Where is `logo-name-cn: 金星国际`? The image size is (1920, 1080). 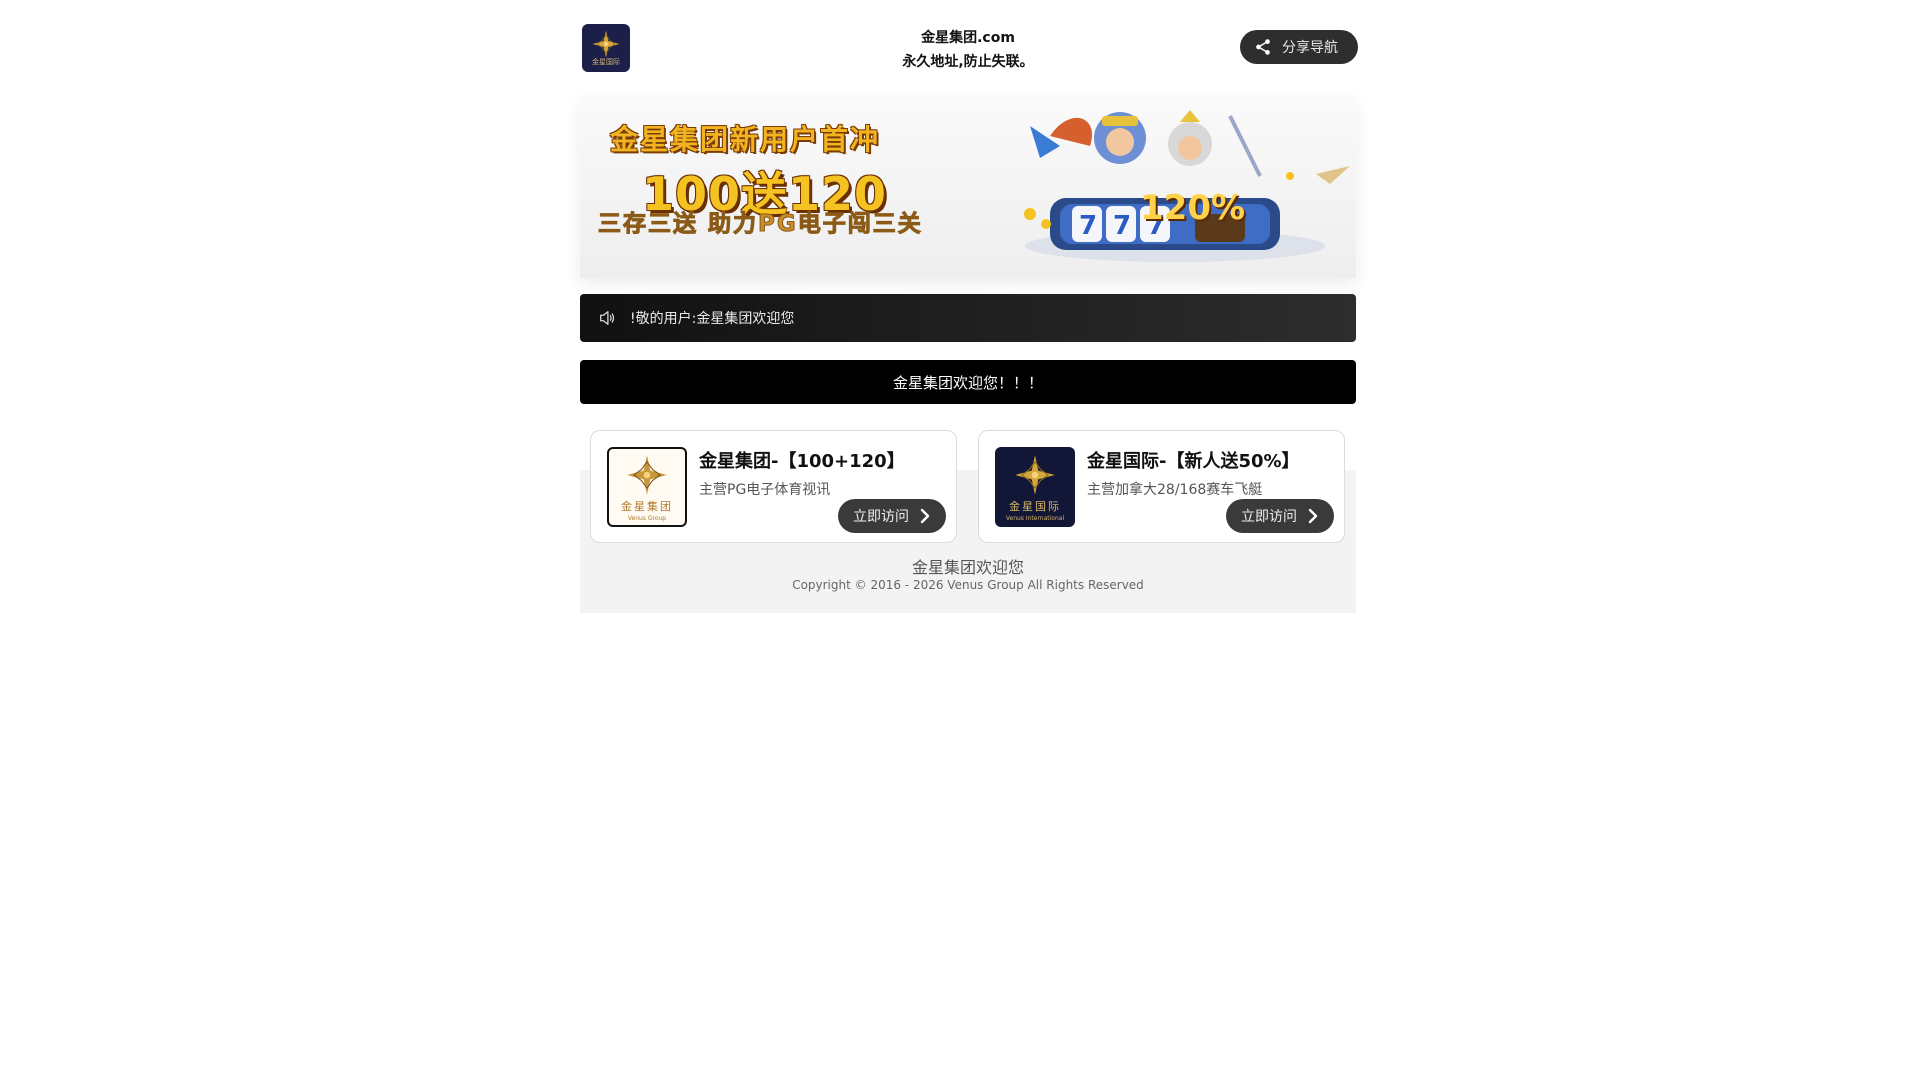 logo-name-cn: 金星国际 is located at coordinates (1035, 506).